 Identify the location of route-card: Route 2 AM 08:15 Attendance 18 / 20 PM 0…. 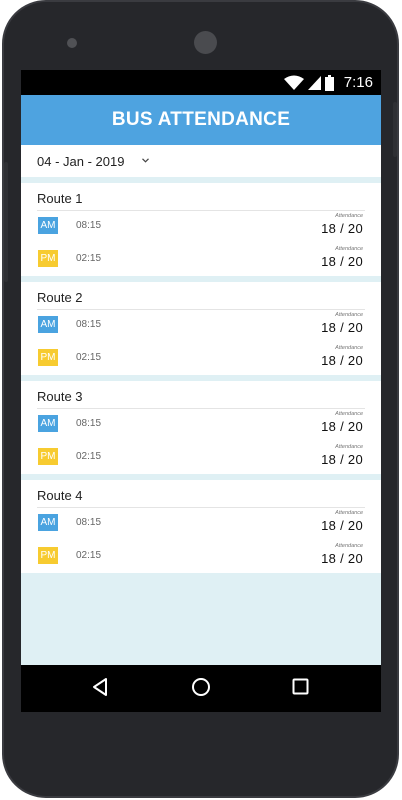
(201, 328).